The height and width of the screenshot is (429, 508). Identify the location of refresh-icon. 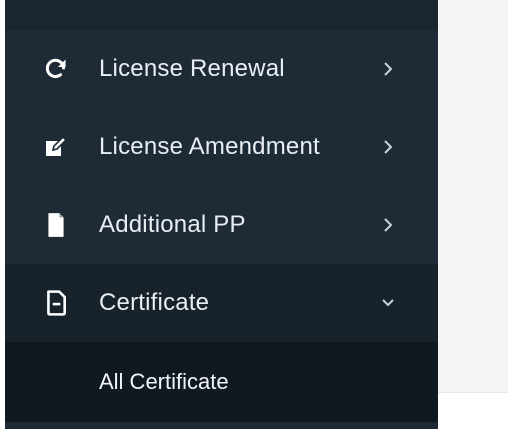
(56, 69).